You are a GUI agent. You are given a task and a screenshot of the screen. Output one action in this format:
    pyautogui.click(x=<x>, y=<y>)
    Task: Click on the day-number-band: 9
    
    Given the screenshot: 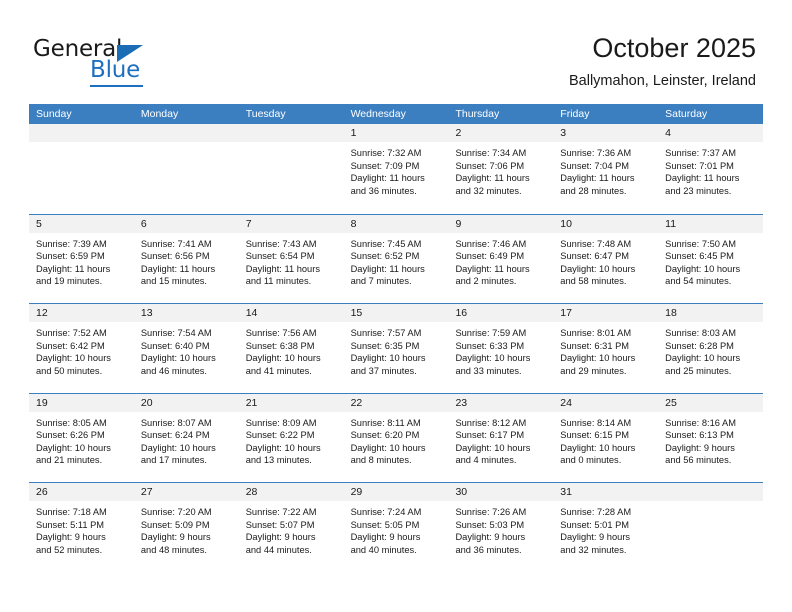 What is the action you would take?
    pyautogui.click(x=501, y=224)
    